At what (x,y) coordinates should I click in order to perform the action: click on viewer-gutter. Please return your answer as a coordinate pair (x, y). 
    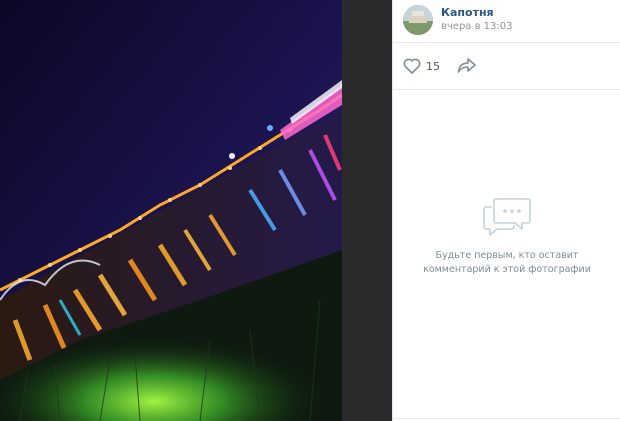
    Looking at the image, I should click on (367, 210).